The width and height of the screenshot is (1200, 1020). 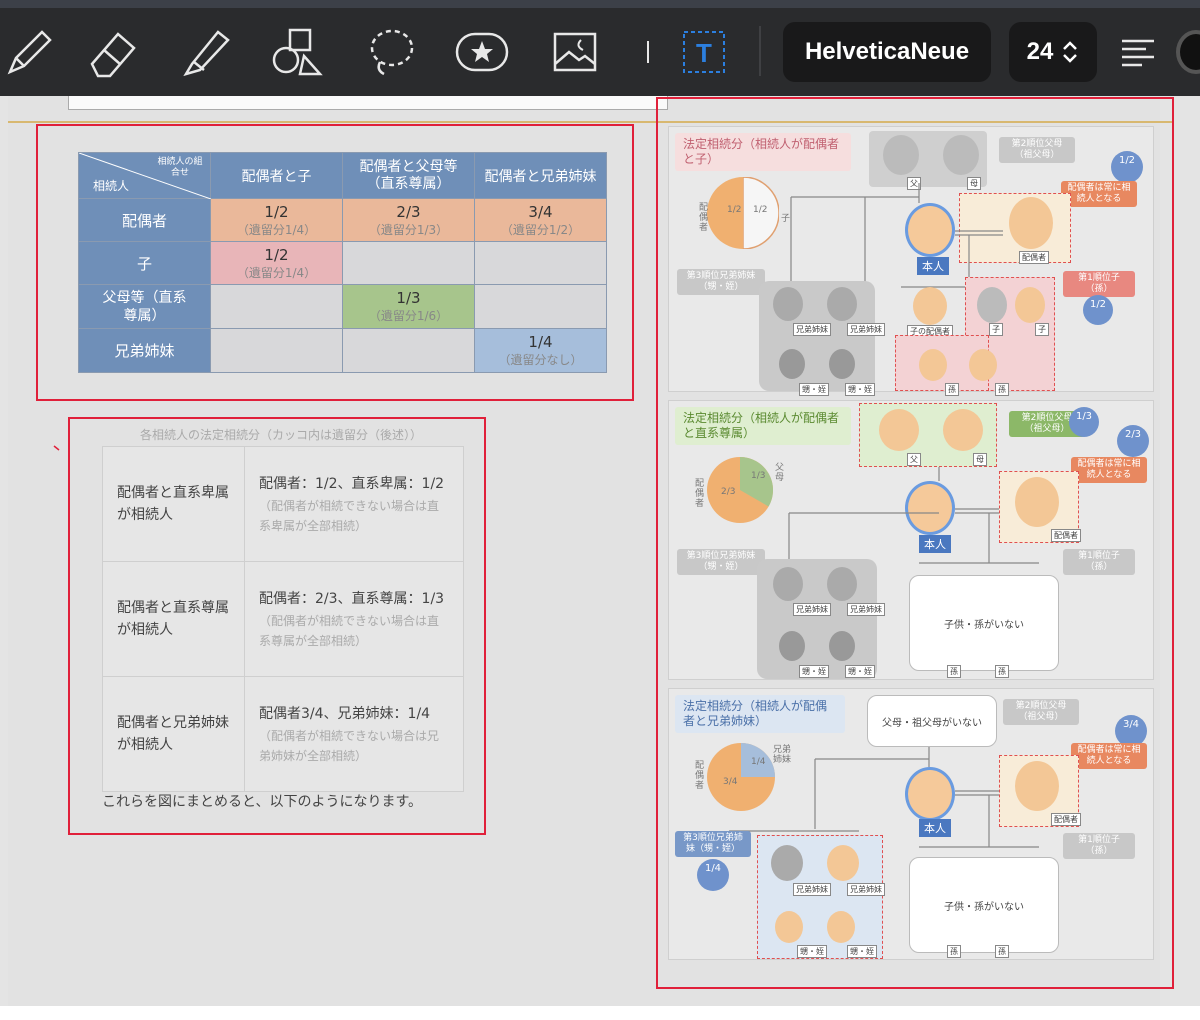 I want to click on row-main: 配偶者：1/2、直系卑属：1/2, so click(x=352, y=483).